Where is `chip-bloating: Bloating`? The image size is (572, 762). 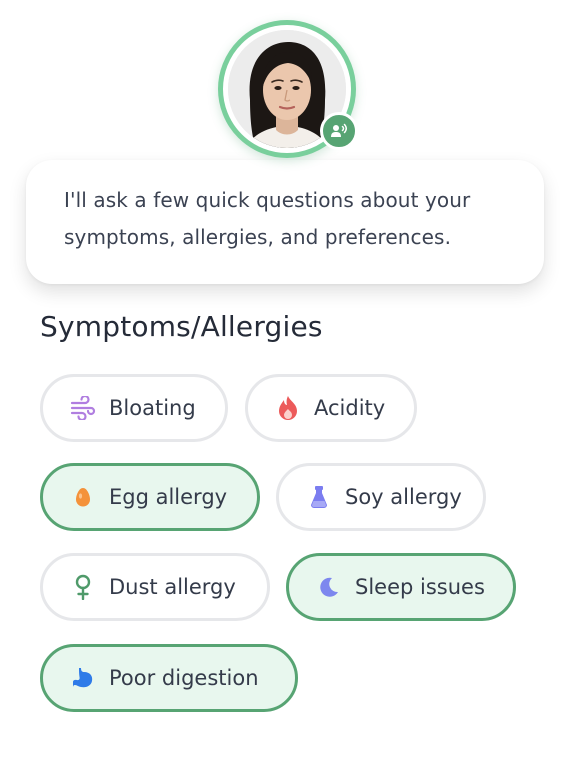 chip-bloating: Bloating is located at coordinates (134, 408).